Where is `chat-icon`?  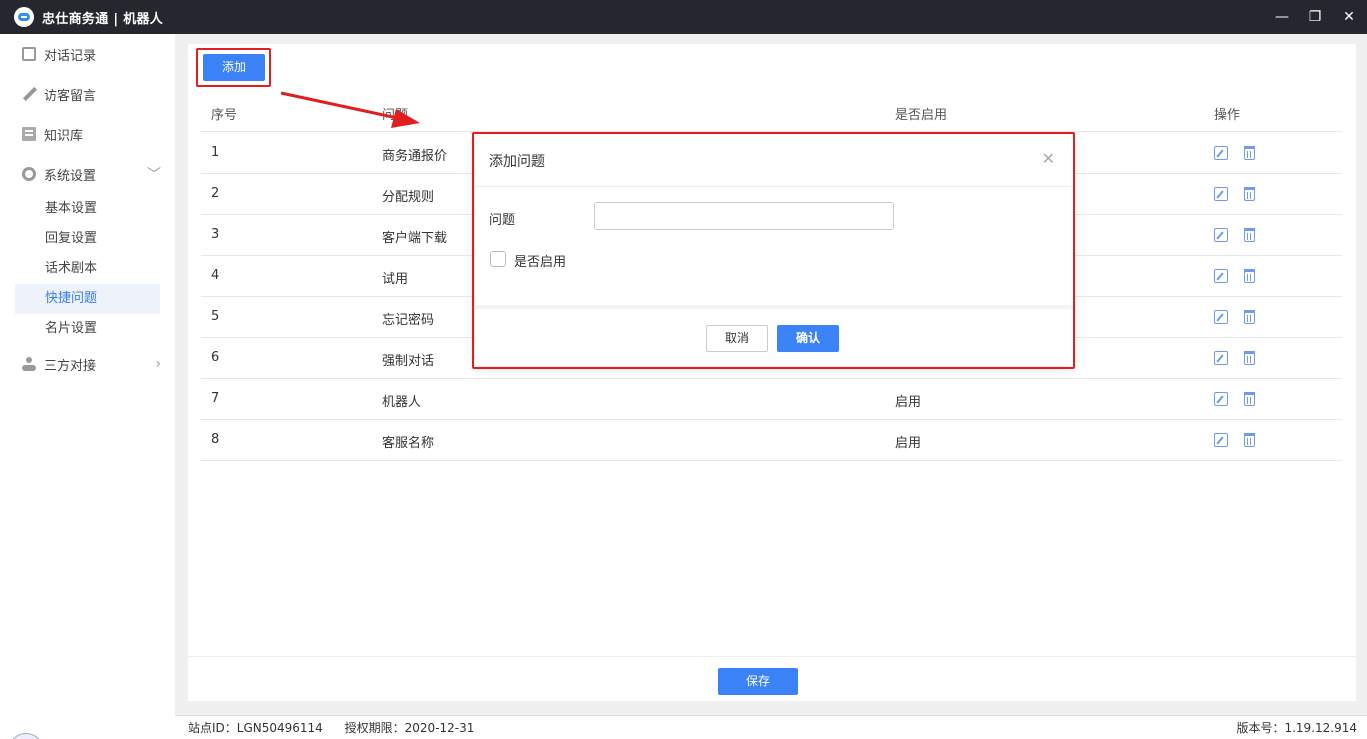 chat-icon is located at coordinates (29, 54).